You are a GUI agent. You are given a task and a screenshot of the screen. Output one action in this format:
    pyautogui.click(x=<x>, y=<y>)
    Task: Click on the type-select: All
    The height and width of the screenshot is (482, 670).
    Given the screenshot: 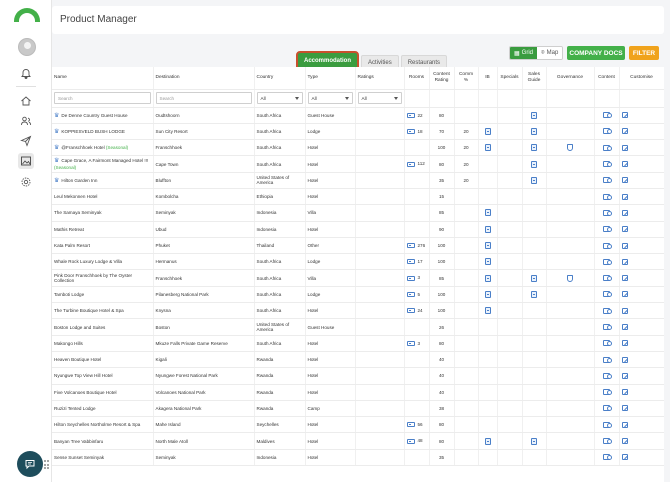 What is the action you would take?
    pyautogui.click(x=330, y=98)
    